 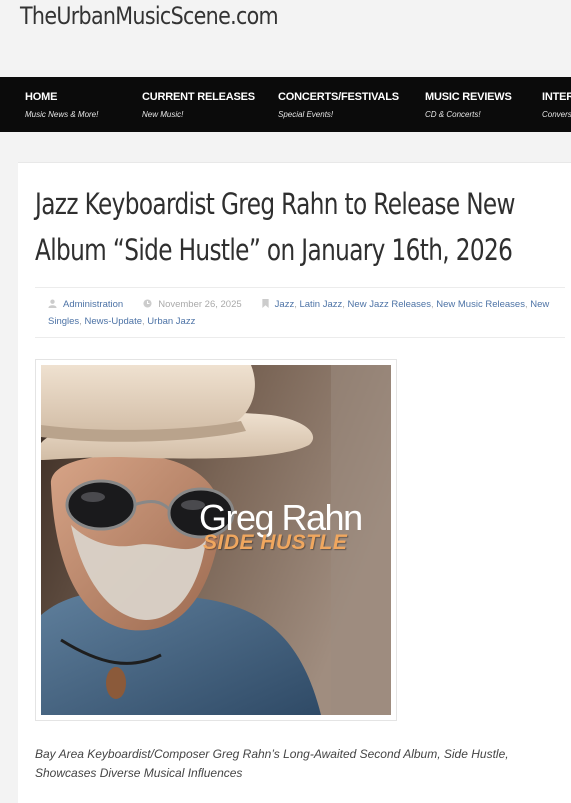 What do you see at coordinates (285, 38) in the screenshot?
I see `site-header: TheUrbanMusicScene.com` at bounding box center [285, 38].